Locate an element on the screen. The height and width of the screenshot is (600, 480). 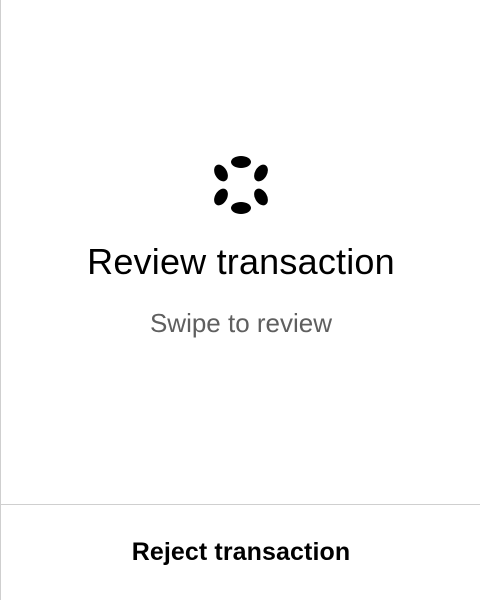
page-title: Review transaction is located at coordinates (241, 261).